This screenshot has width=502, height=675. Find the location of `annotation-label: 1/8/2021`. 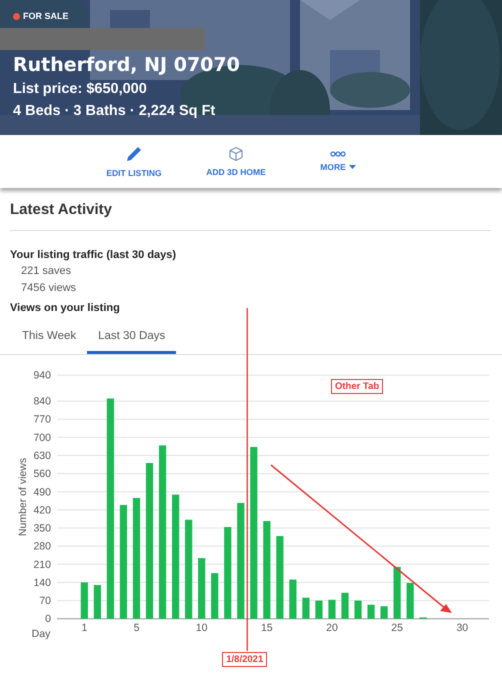

annotation-label: 1/8/2021 is located at coordinates (245, 659).